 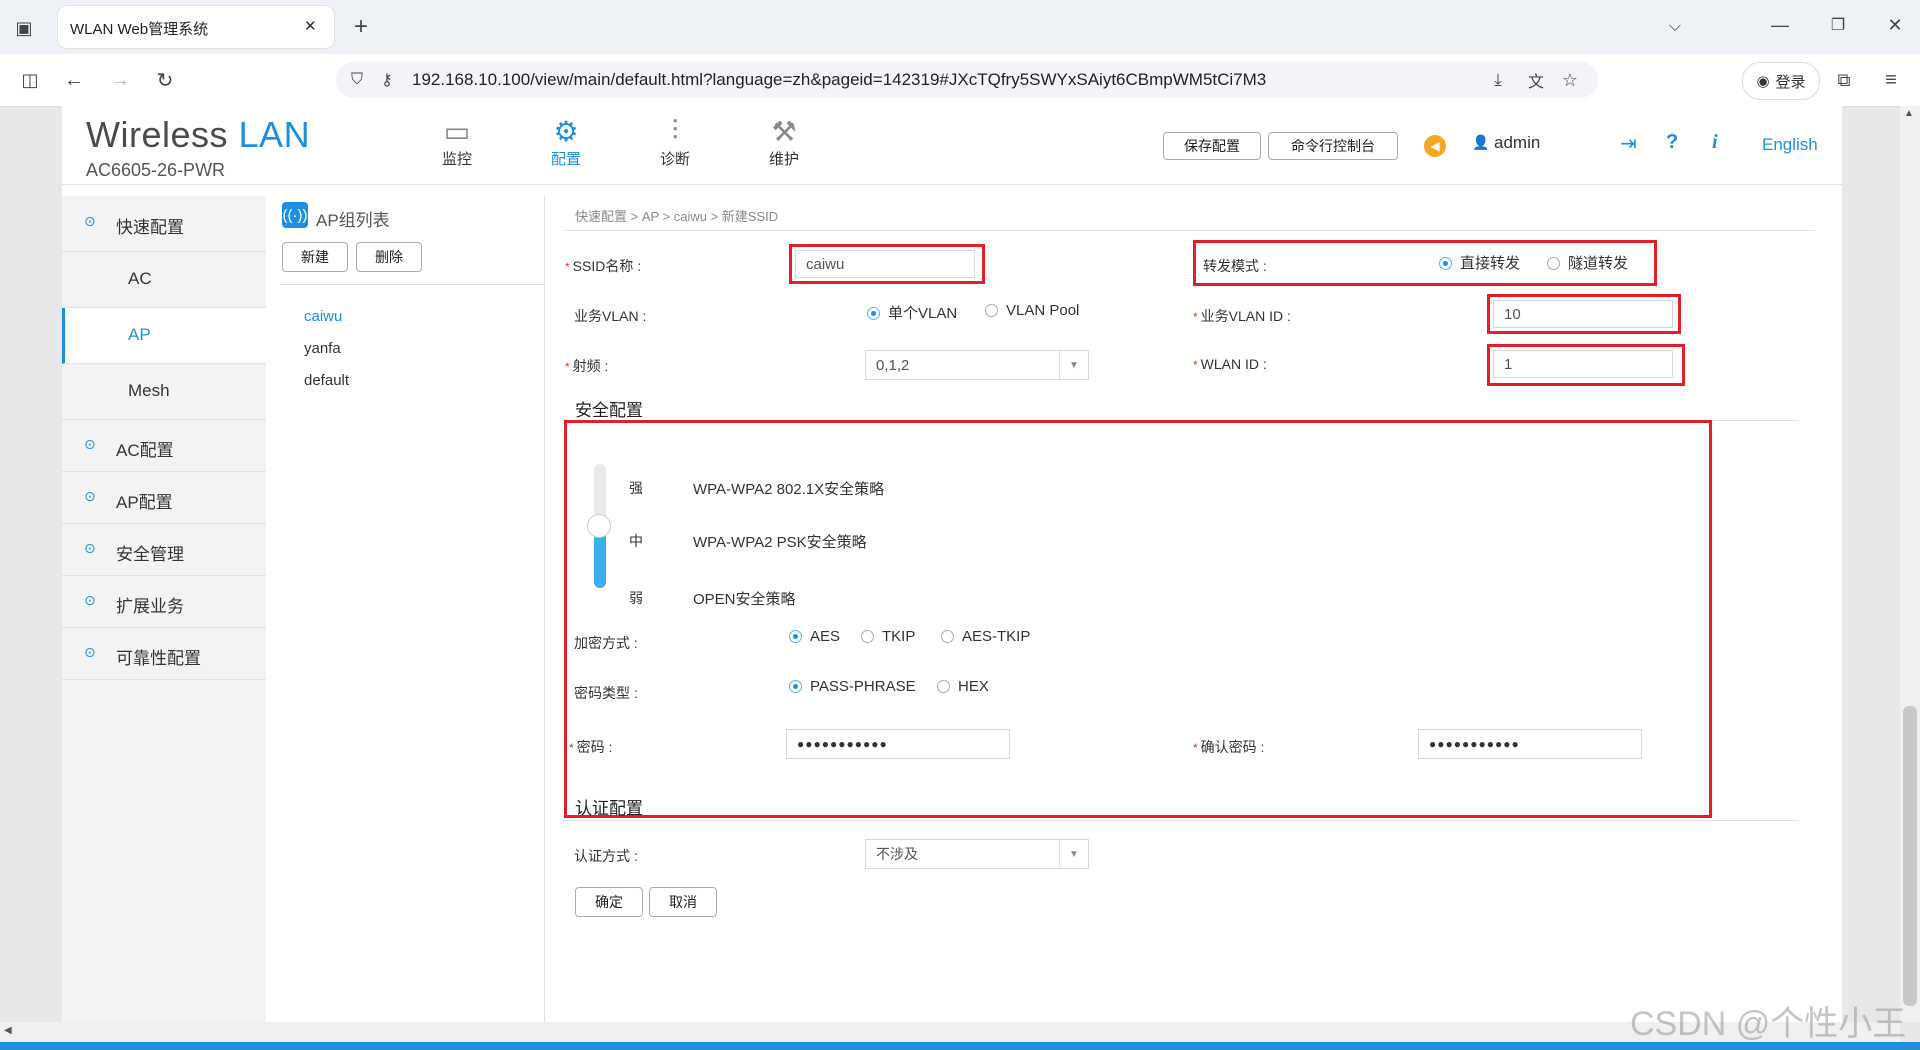 What do you see at coordinates (357, 80) in the screenshot?
I see `shield-icon: ⛉` at bounding box center [357, 80].